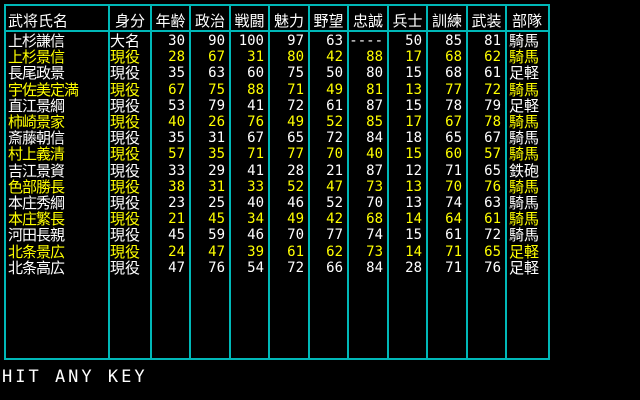  I want to click on officer-age: 53, so click(176, 105).